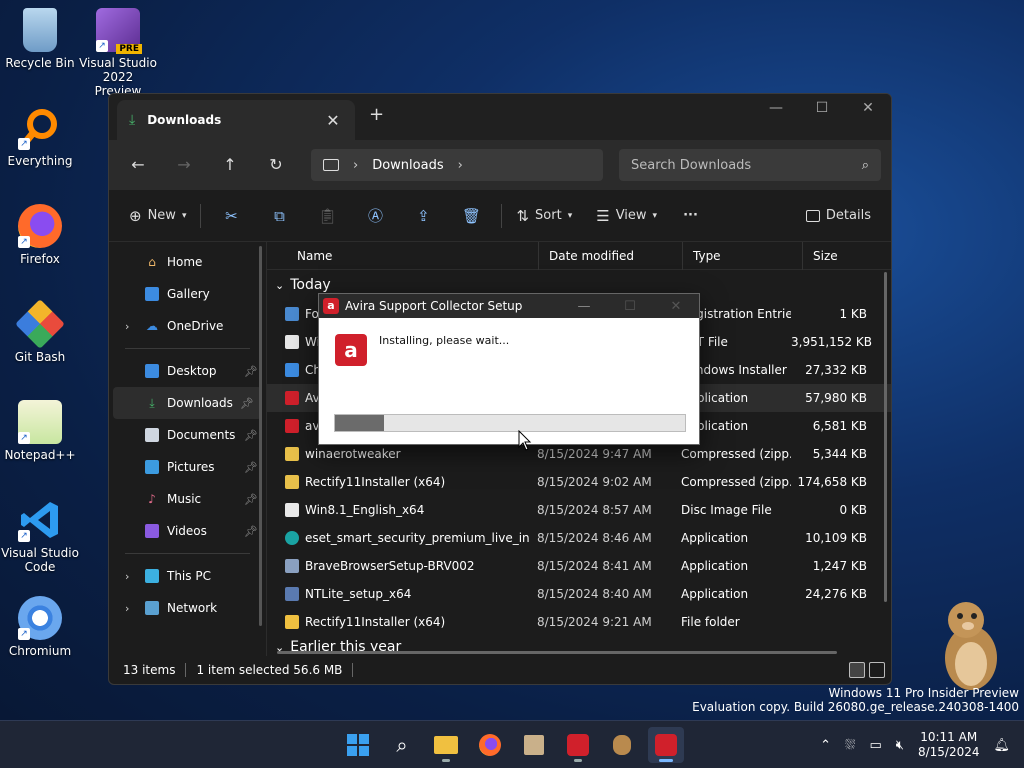  I want to click on tab-downloads: ⤓ Downloads ✕, so click(236, 120).